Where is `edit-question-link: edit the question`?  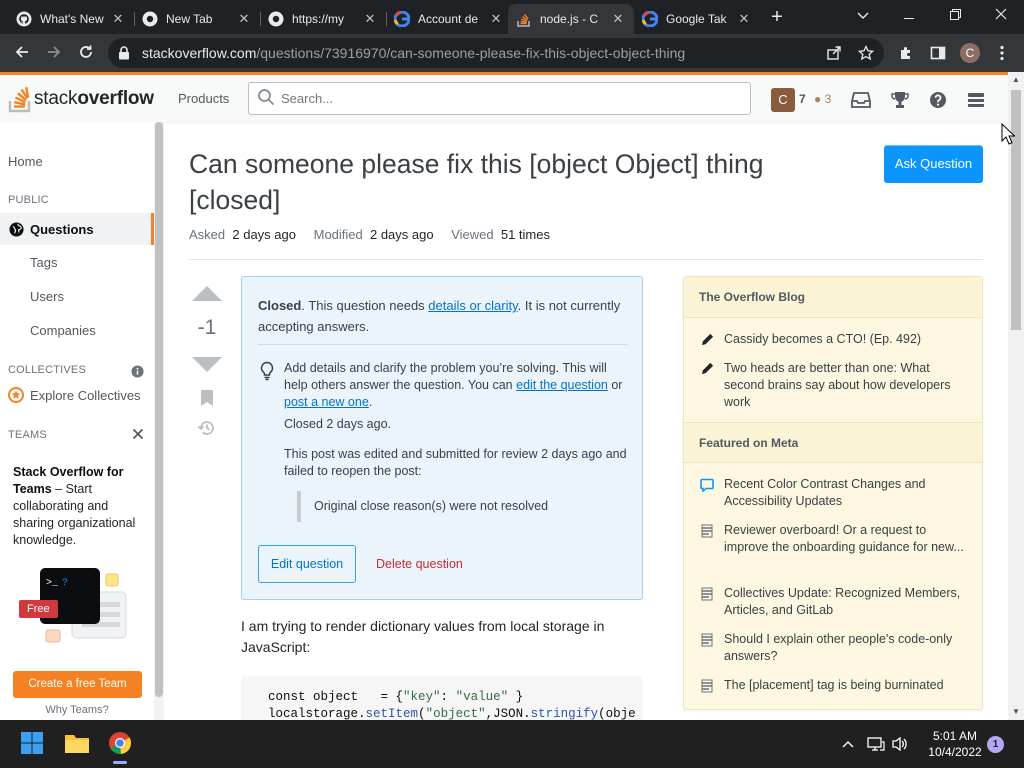 edit-question-link: edit the question is located at coordinates (562, 385).